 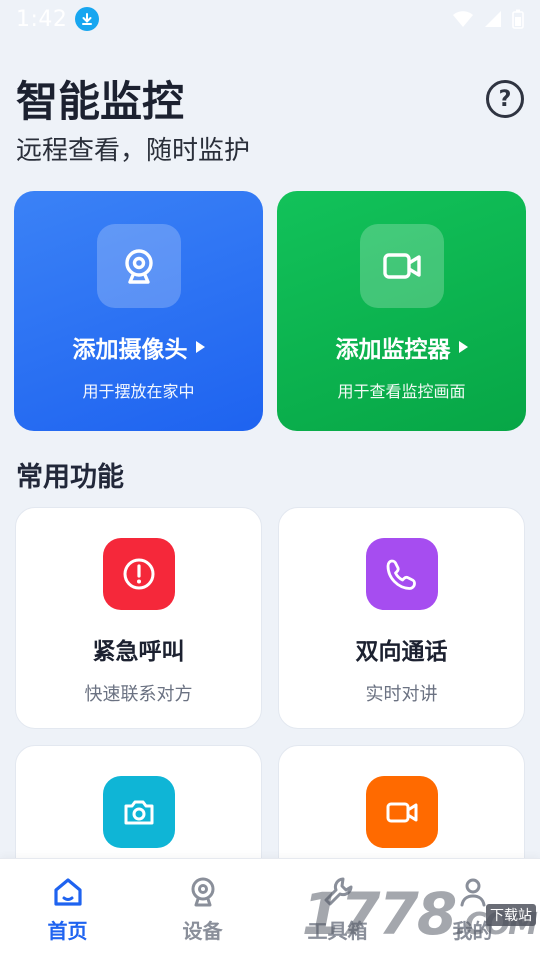 What do you see at coordinates (67, 931) in the screenshot?
I see `nav-home-label: 首页` at bounding box center [67, 931].